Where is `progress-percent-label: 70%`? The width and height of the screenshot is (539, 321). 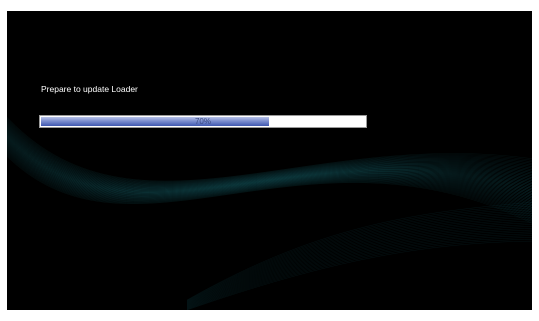
progress-percent-label: 70% is located at coordinates (202, 121).